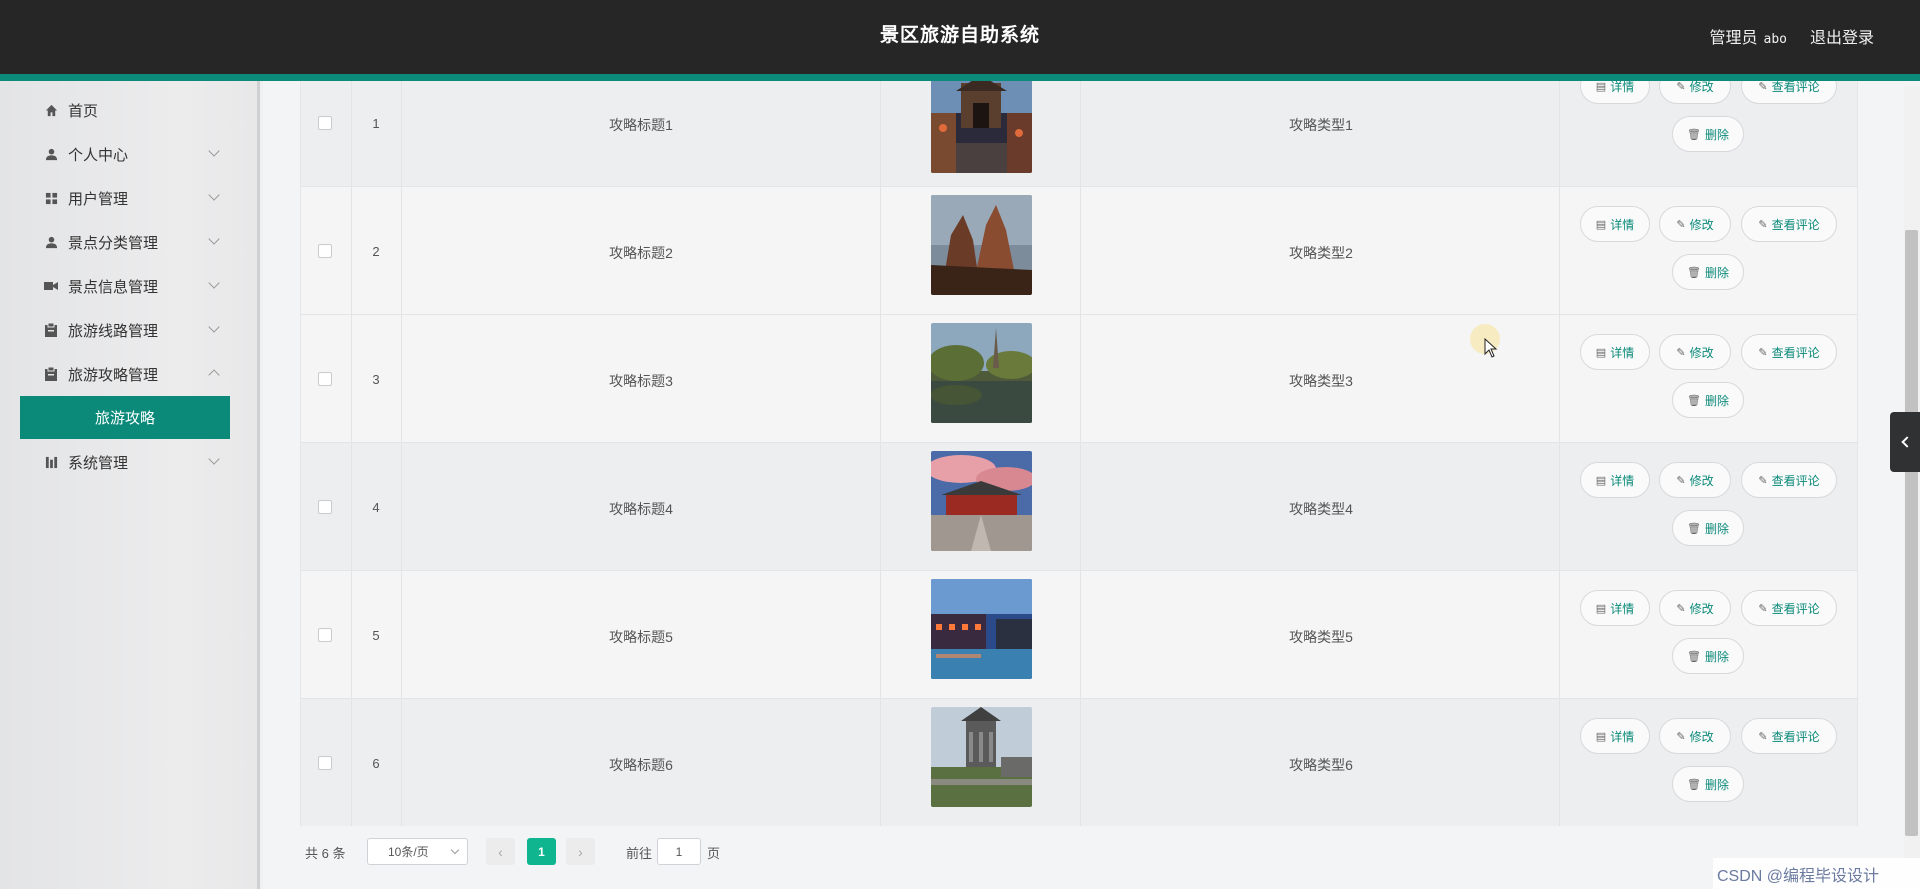 The height and width of the screenshot is (889, 1920). What do you see at coordinates (83, 111) in the screenshot?
I see `sidebar-item-label: 首页` at bounding box center [83, 111].